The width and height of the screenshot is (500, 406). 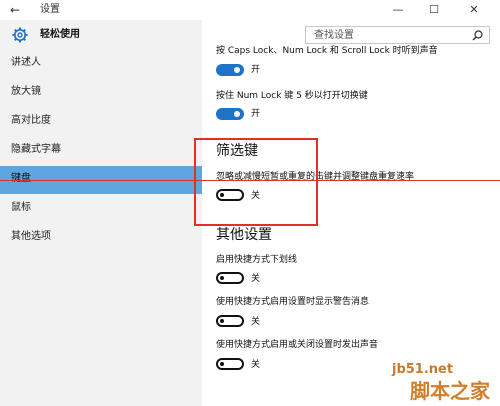 I want to click on sidebar-item-label: 隐藏式字幕, so click(x=36, y=149).